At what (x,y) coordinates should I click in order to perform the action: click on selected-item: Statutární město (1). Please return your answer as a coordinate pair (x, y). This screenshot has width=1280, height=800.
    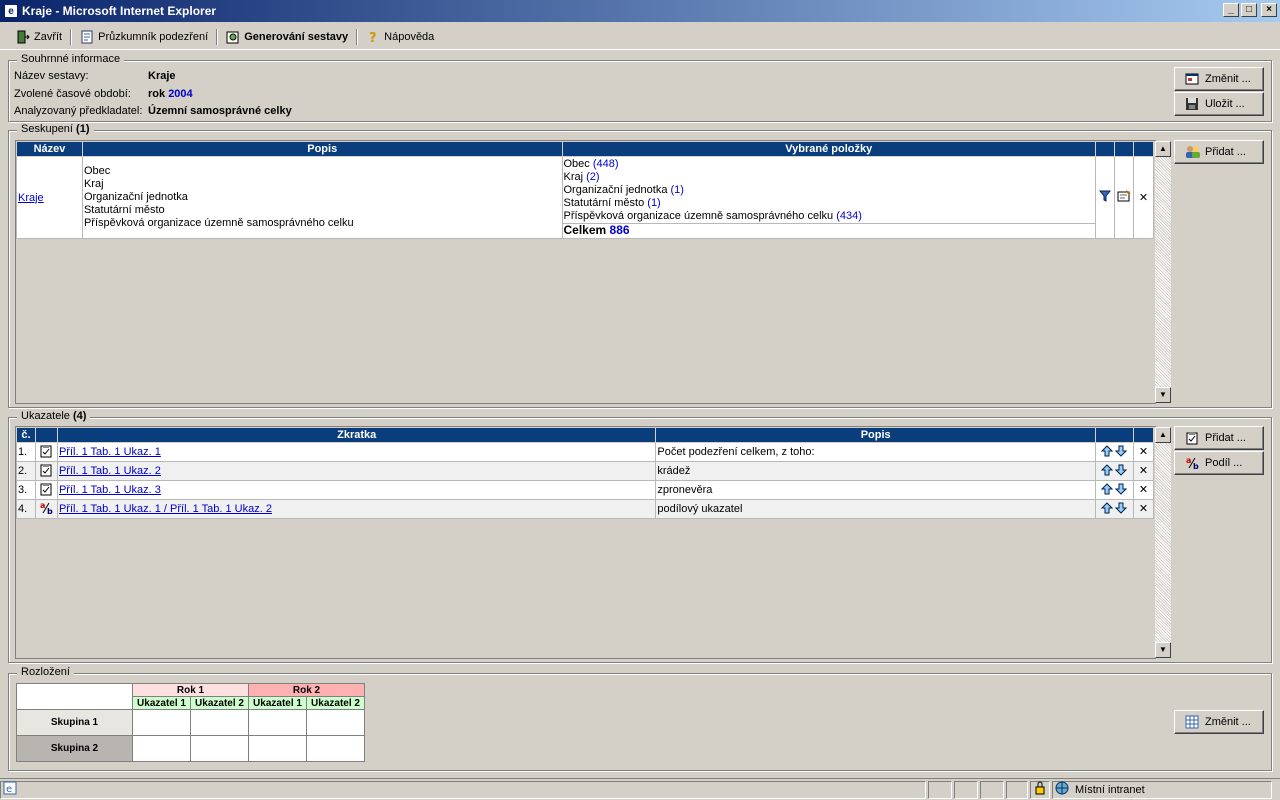
    Looking at the image, I should click on (612, 203).